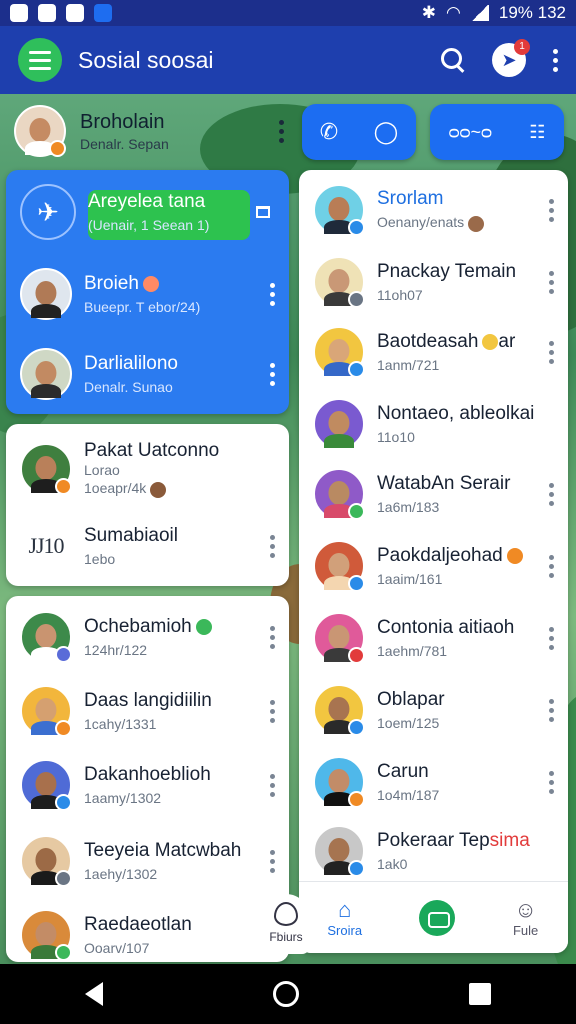 The width and height of the screenshot is (576, 1024). I want to click on list-item: Paokdaljeohad 1aaim/161, so click(433, 566).